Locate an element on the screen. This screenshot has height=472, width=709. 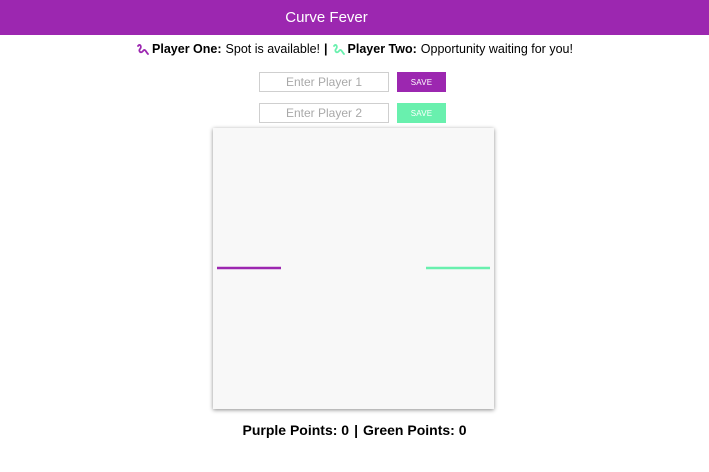
player1-form: SAVE is located at coordinates (353, 82).